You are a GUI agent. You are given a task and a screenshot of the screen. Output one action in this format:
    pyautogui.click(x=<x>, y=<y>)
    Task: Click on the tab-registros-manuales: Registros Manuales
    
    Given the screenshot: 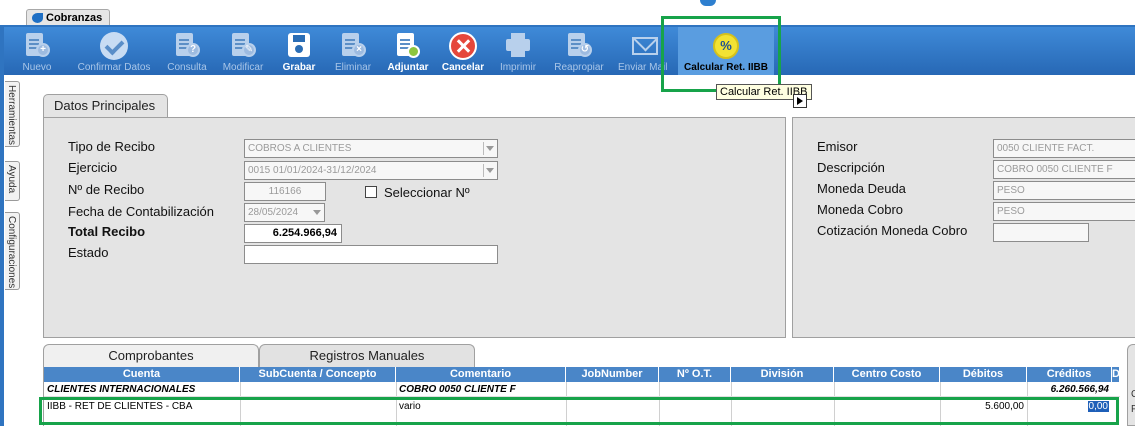 What is the action you would take?
    pyautogui.click(x=367, y=356)
    